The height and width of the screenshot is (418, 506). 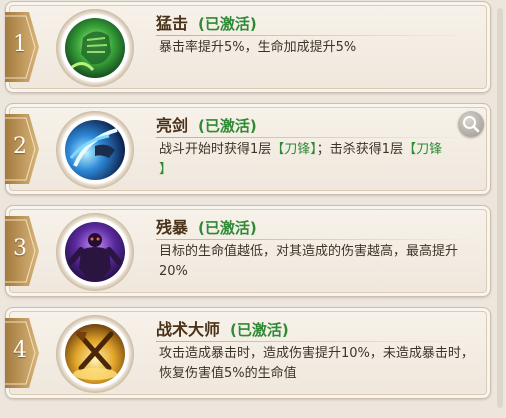 I want to click on skill-name: 战术大师, so click(x=188, y=329).